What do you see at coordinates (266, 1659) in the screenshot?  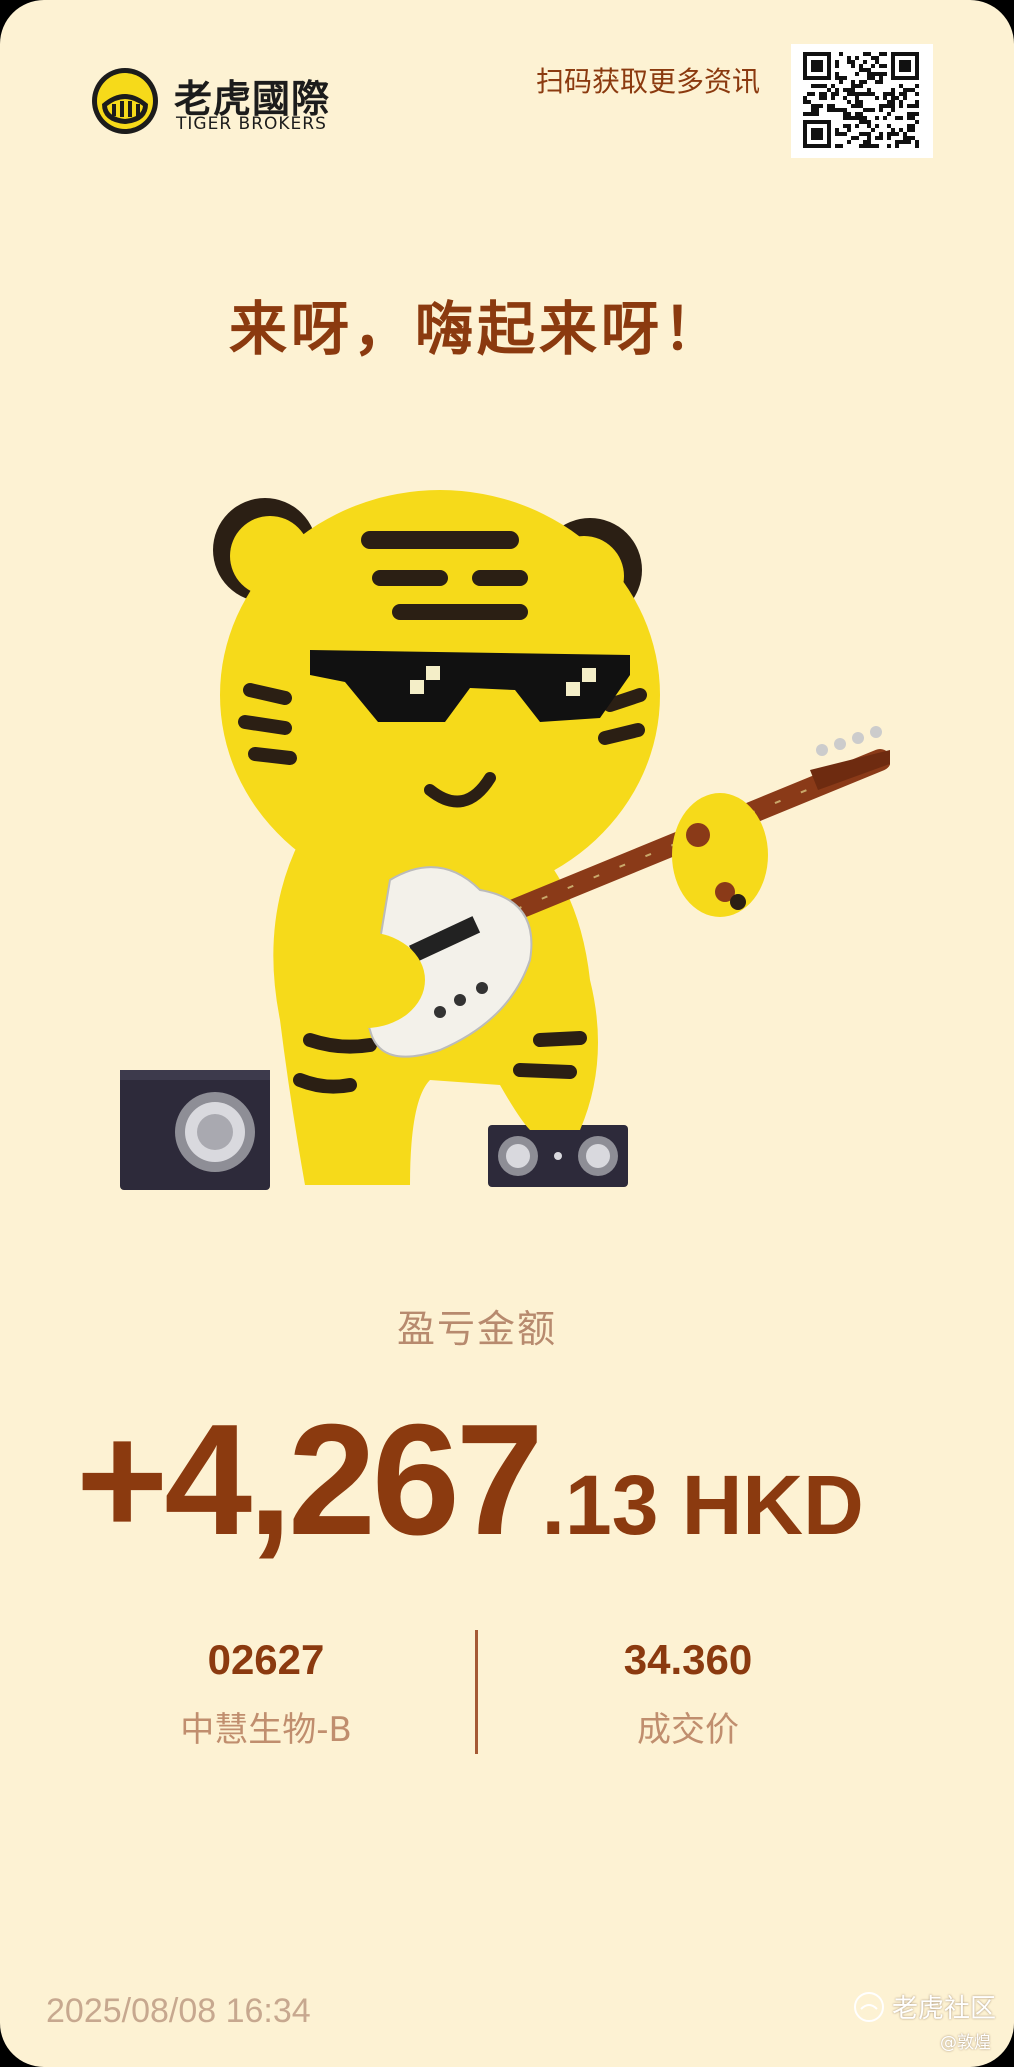 I see `stock-code: 02627` at bounding box center [266, 1659].